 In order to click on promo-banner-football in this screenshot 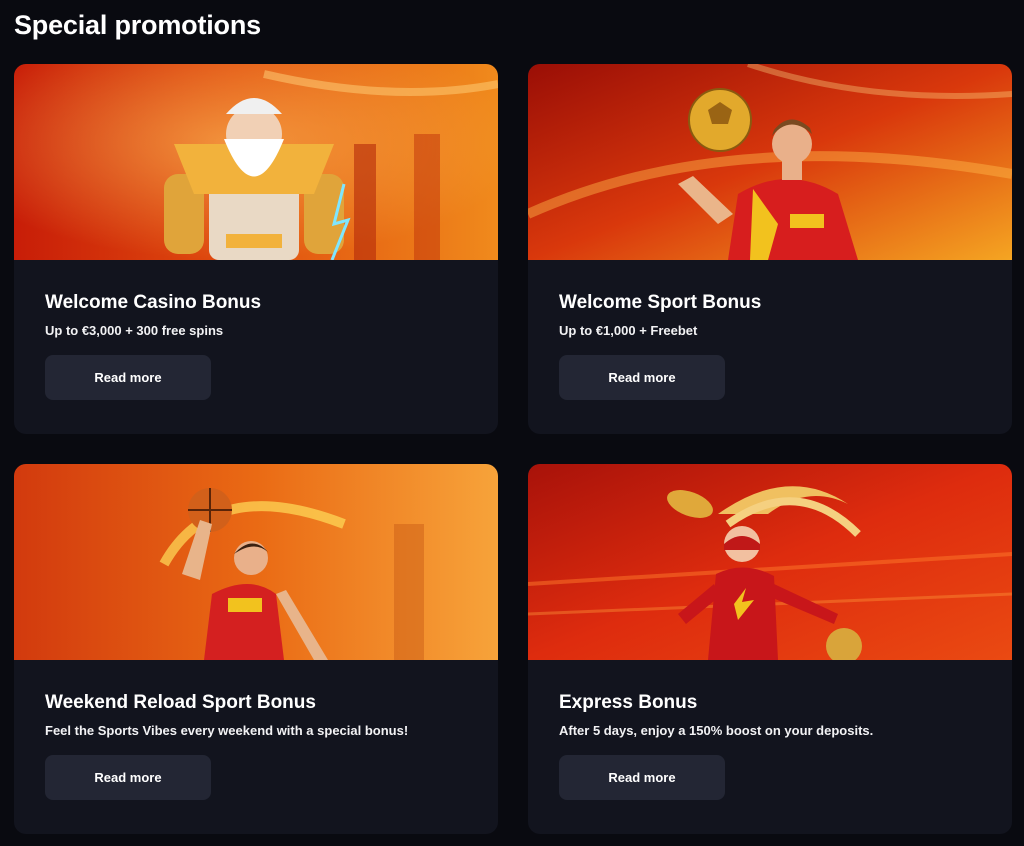, I will do `click(770, 162)`.